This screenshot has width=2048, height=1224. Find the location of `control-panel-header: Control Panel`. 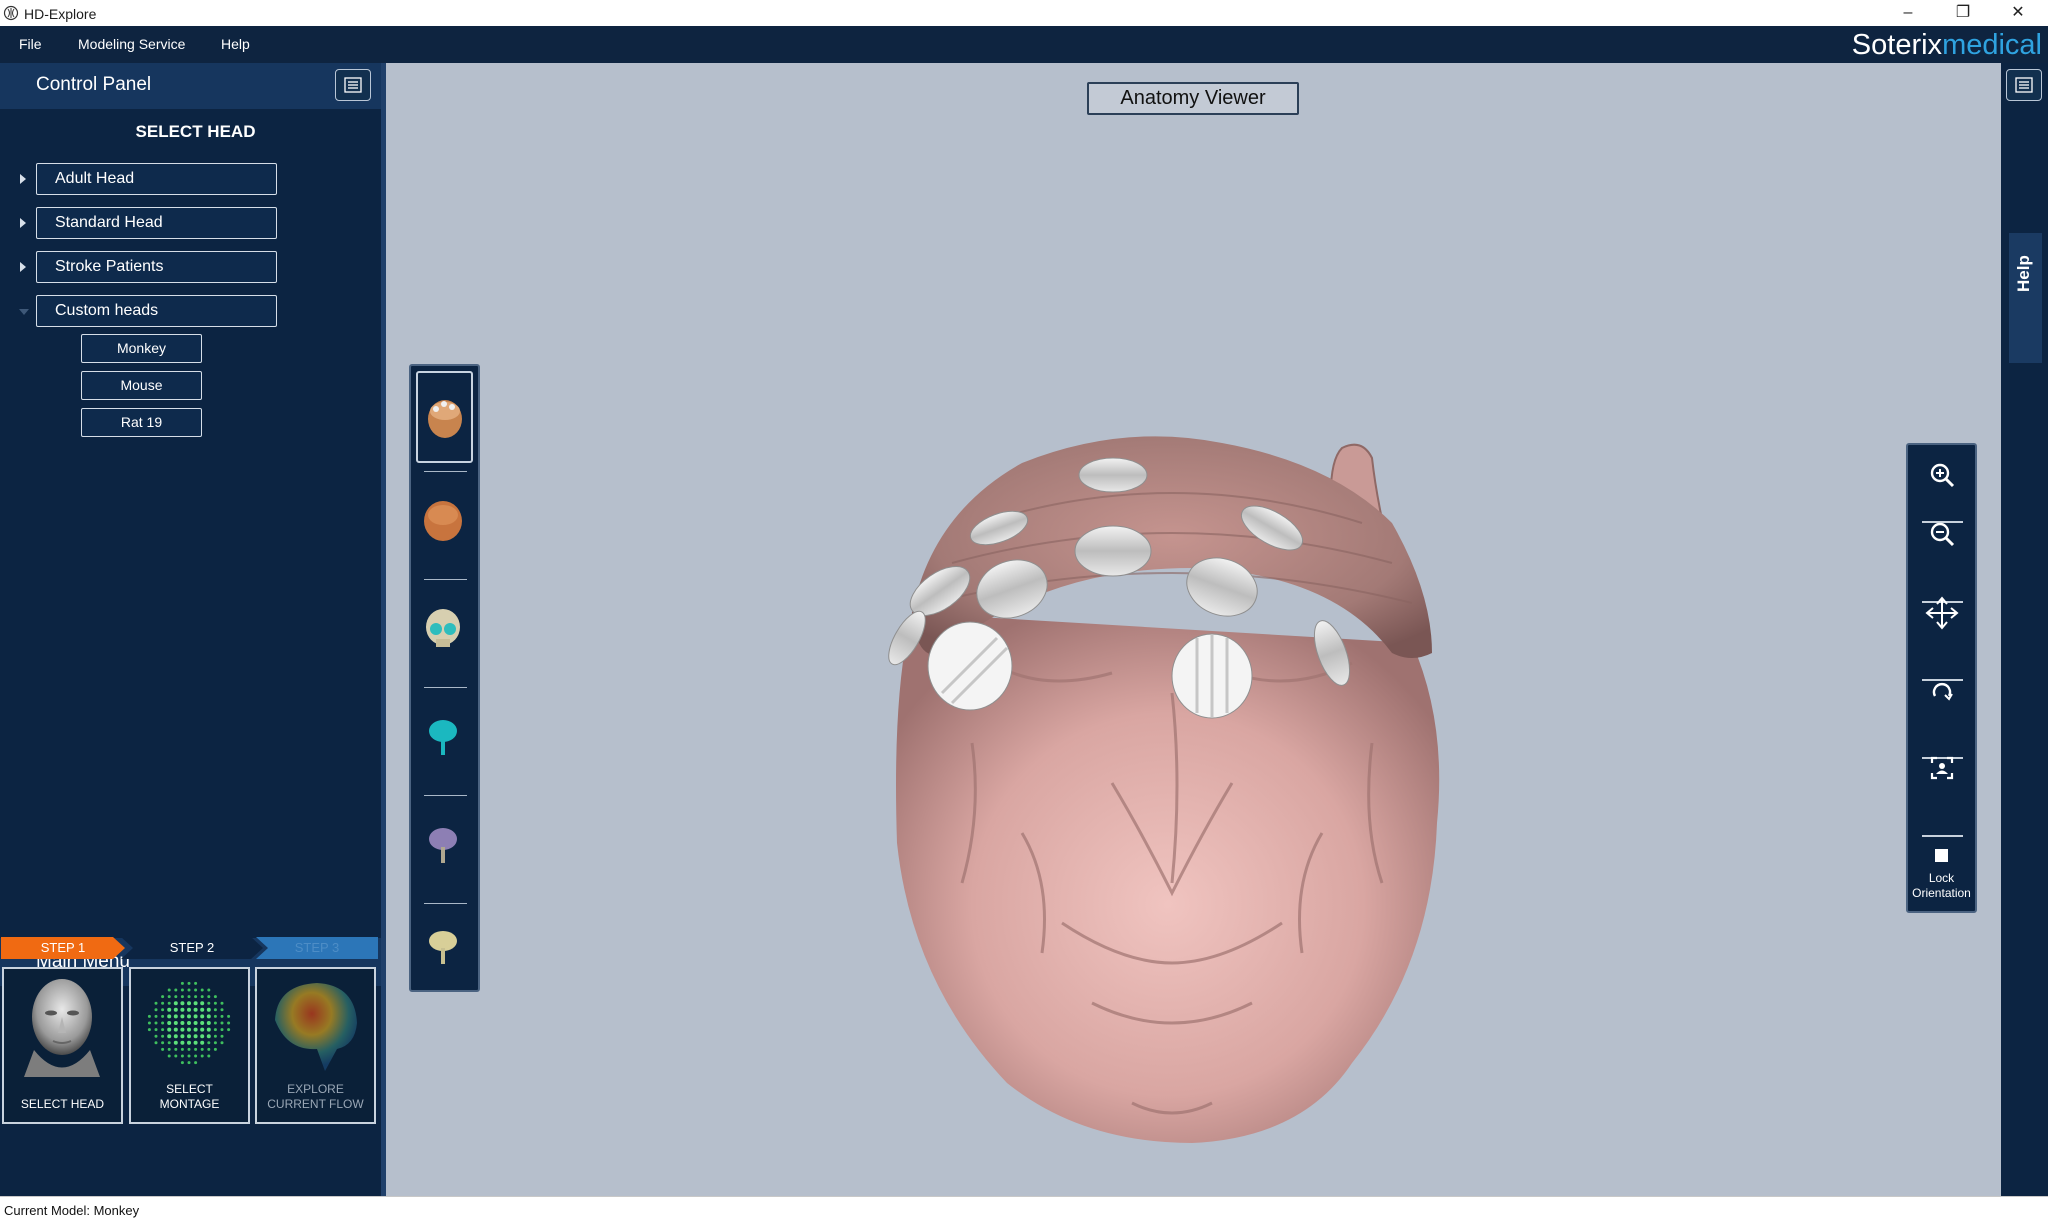

control-panel-header: Control Panel is located at coordinates (190, 86).